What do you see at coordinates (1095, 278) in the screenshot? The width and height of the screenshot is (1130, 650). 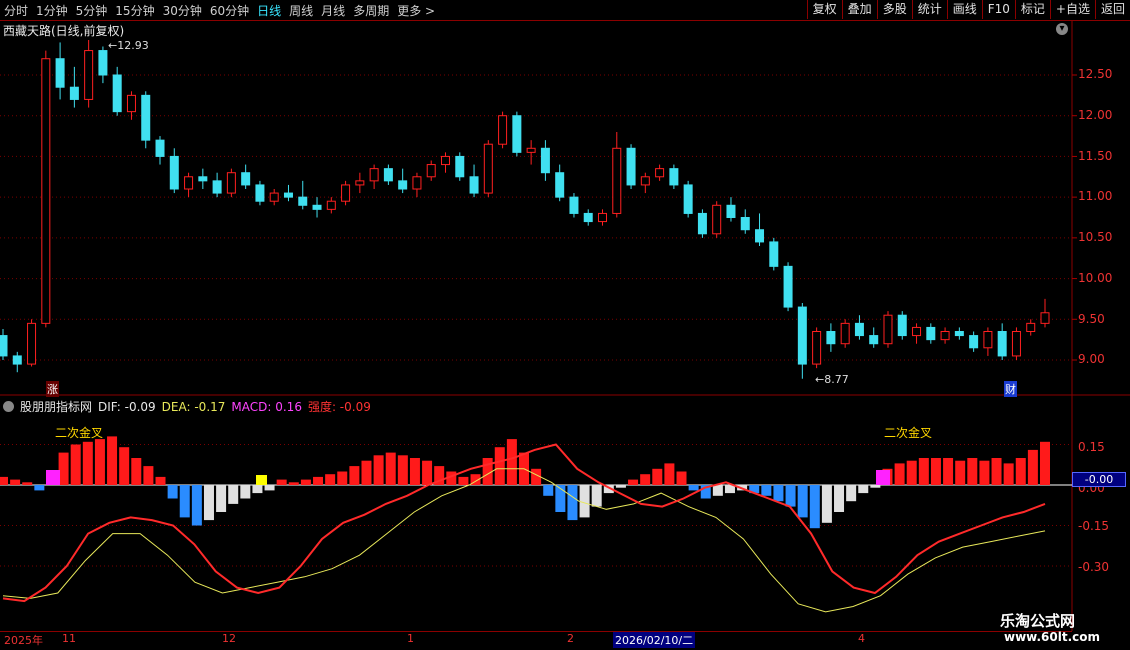 I see `price-tick: 10.00` at bounding box center [1095, 278].